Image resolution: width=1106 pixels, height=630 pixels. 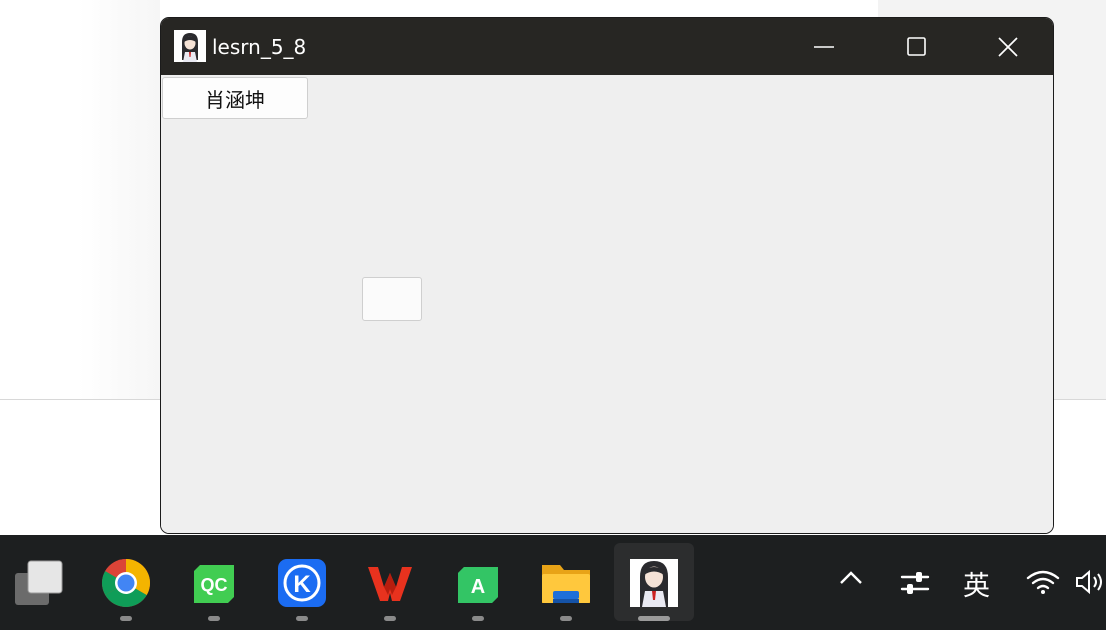 I want to click on show-hidden-icons-button, so click(x=851, y=580).